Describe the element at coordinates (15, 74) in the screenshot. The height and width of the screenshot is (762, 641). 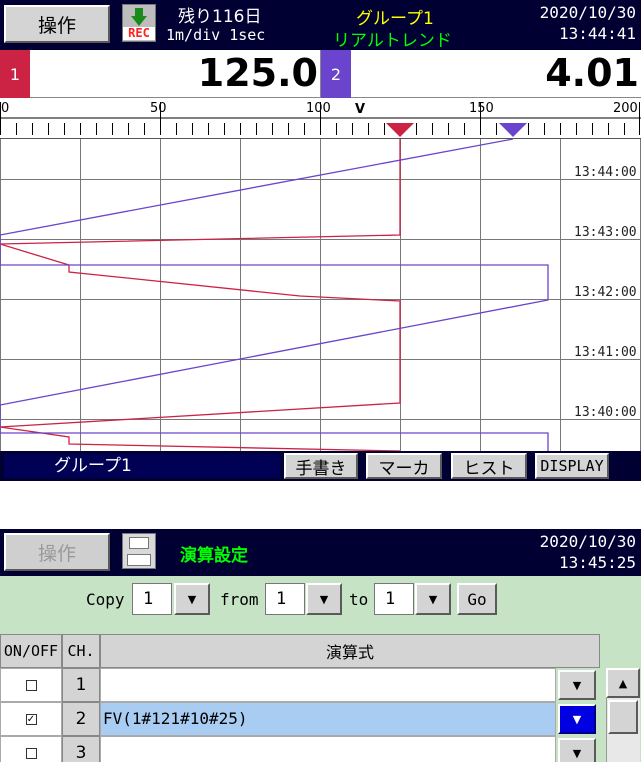
I see `channel-tag: 1` at that location.